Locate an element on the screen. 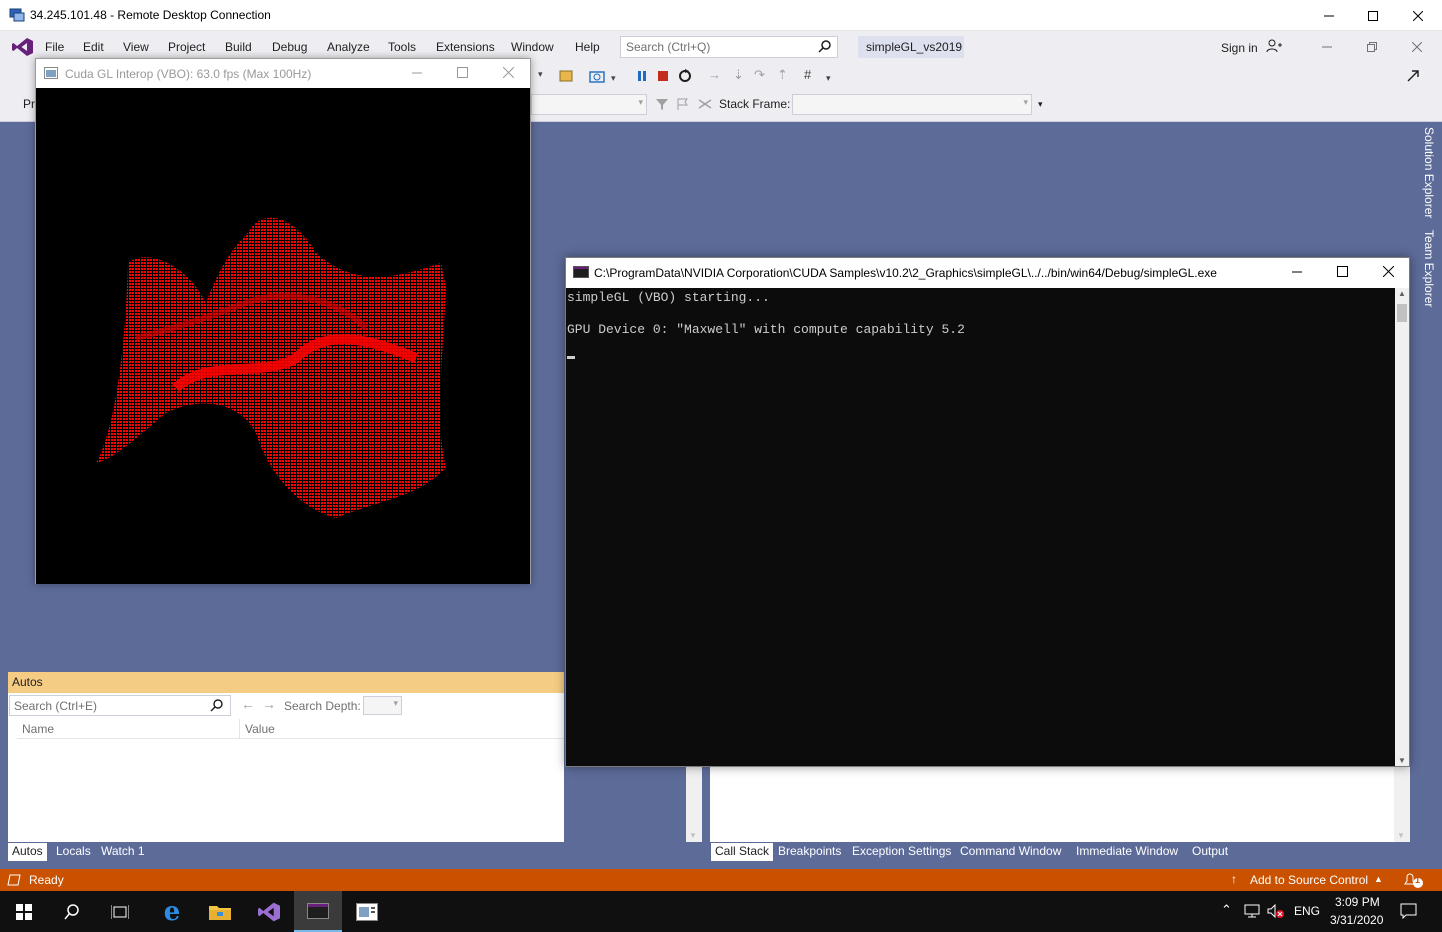 The width and height of the screenshot is (1442, 932). visual-studio-logo-icon is located at coordinates (22, 47).